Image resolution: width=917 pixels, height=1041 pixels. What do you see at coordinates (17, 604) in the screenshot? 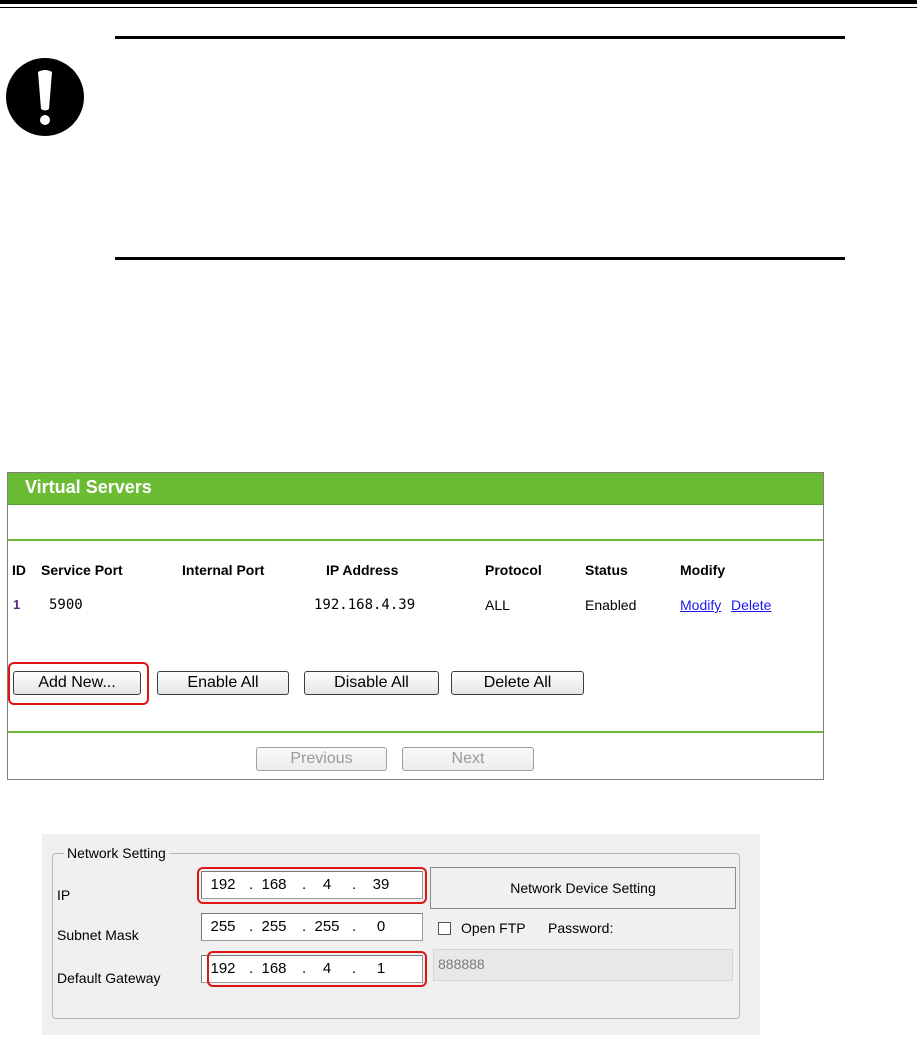
I see `row-id: 1` at bounding box center [17, 604].